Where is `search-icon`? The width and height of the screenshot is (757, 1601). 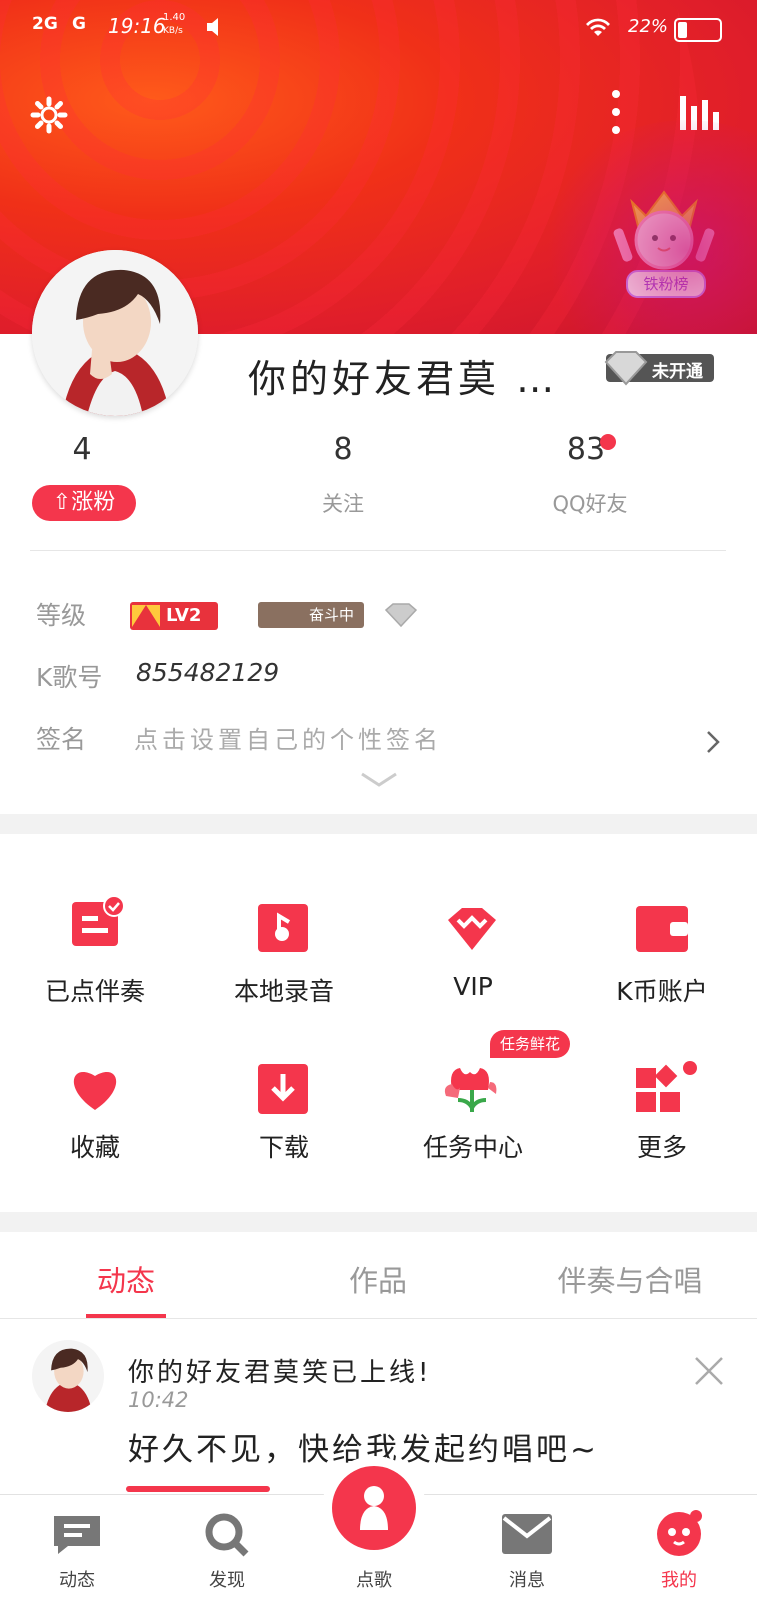 search-icon is located at coordinates (227, 1537).